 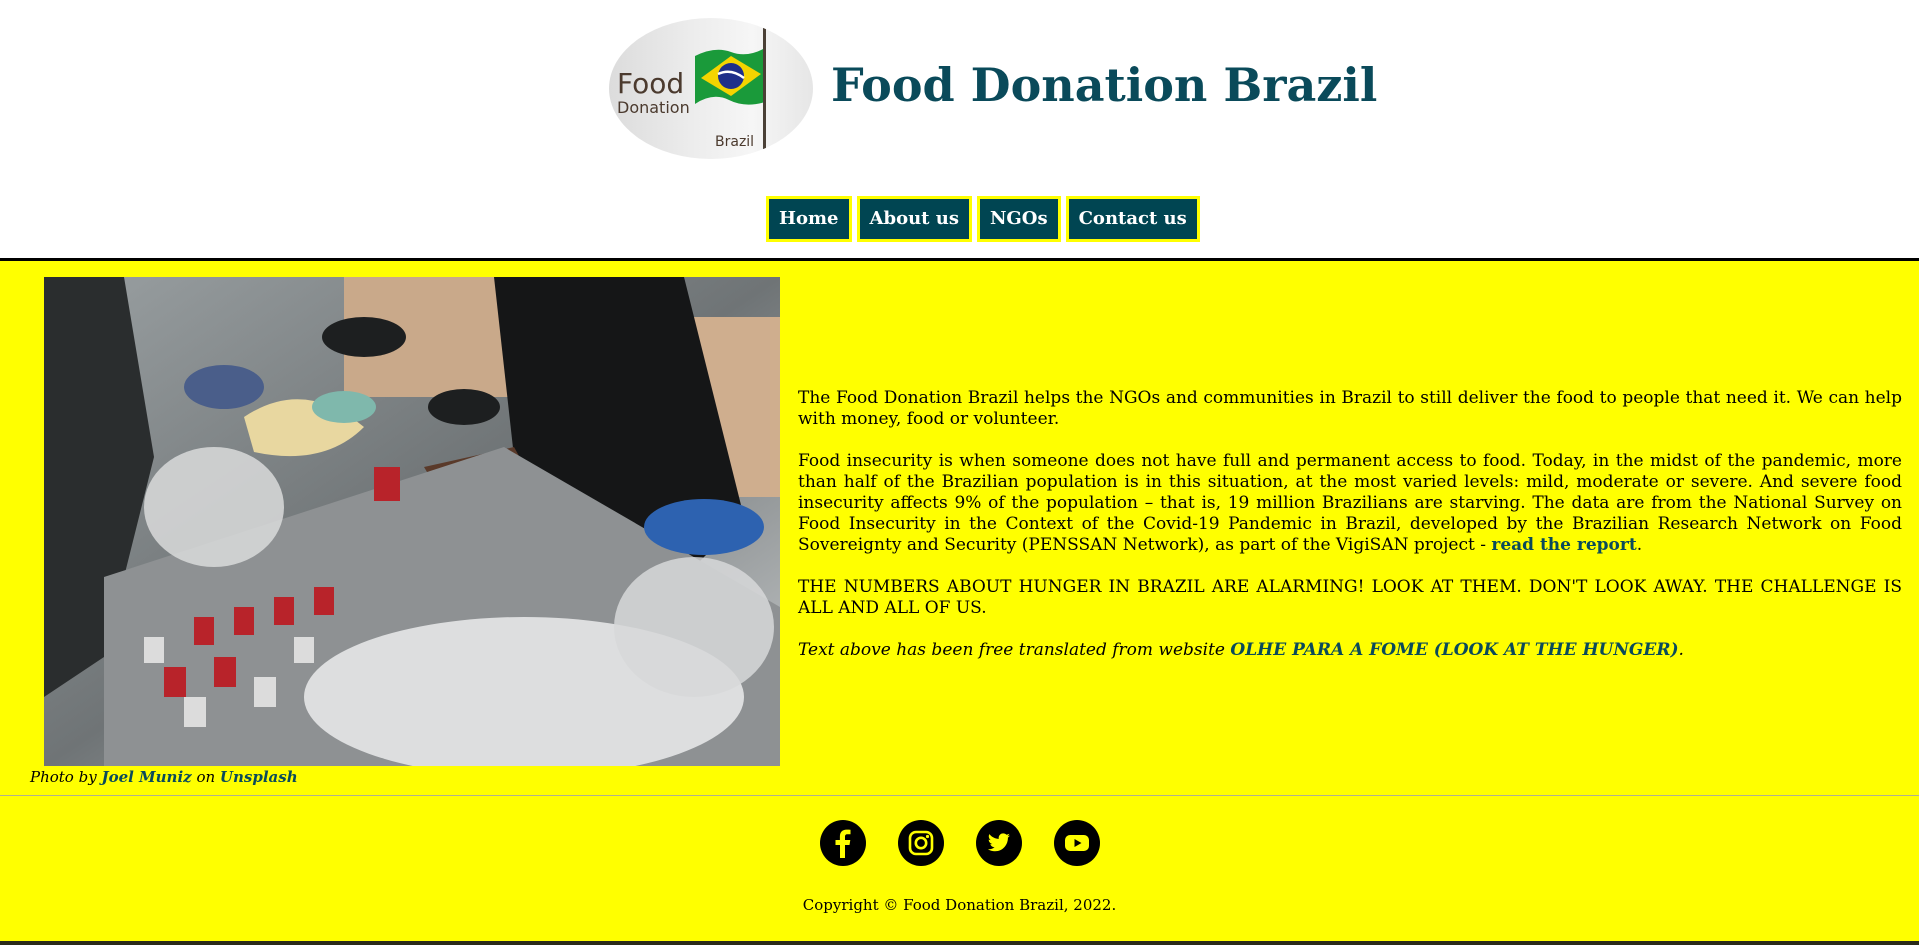 What do you see at coordinates (653, 107) in the screenshot?
I see `logo-word-donation: Donation` at bounding box center [653, 107].